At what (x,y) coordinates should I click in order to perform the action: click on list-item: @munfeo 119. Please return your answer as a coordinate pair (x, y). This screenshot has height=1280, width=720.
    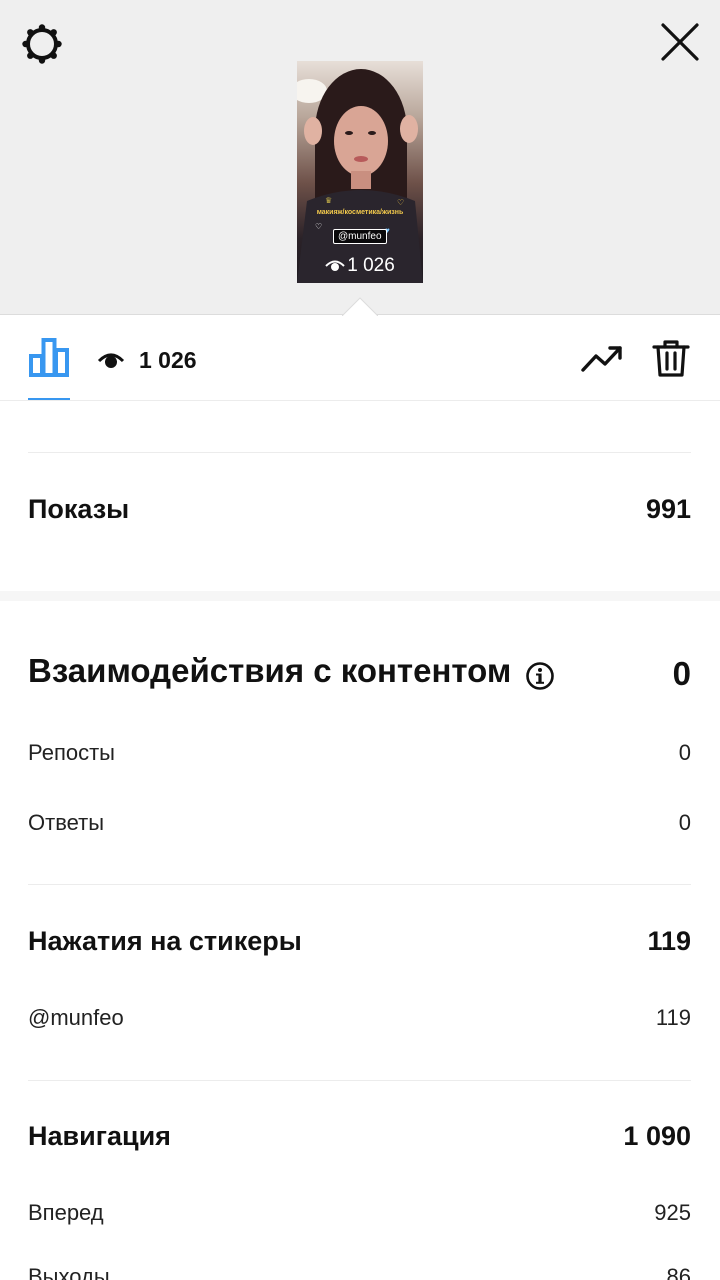
    Looking at the image, I should click on (359, 1018).